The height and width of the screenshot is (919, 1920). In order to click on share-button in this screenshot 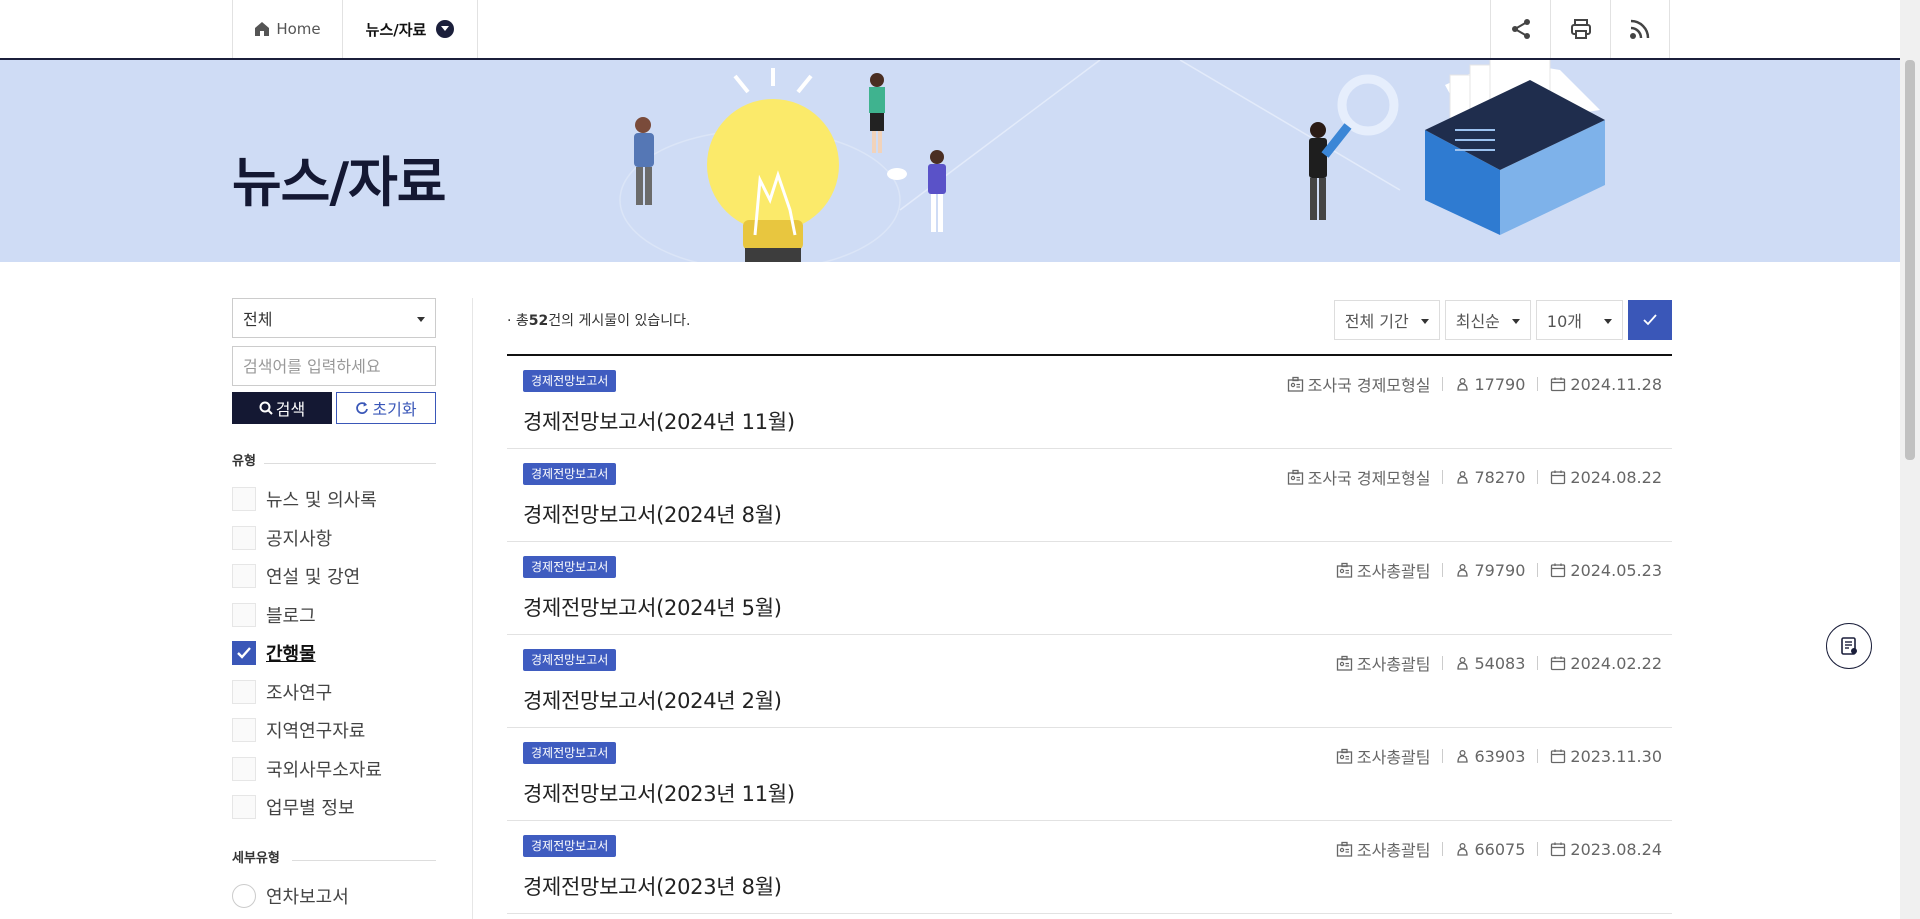, I will do `click(1520, 29)`.